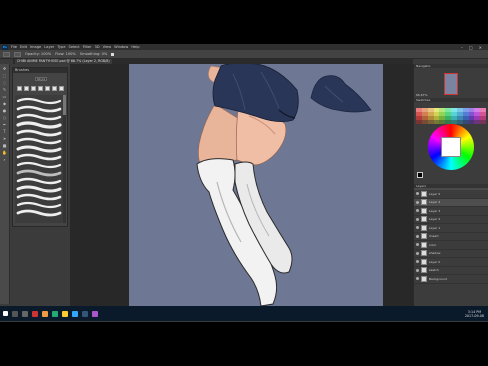 This screenshot has height=366, width=488. Describe the element at coordinates (5, 89) in the screenshot. I see `brush-tool-icon: ✎` at that location.